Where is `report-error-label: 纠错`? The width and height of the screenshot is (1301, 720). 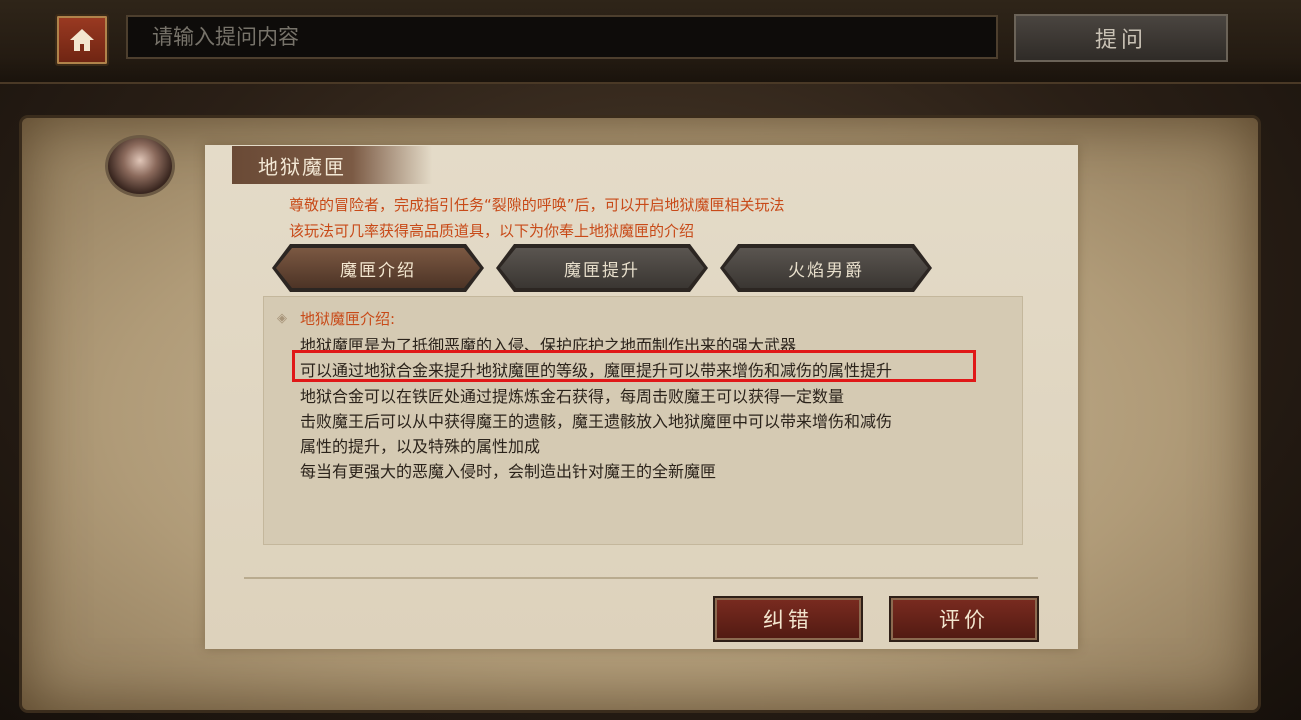 report-error-label: 纠错 is located at coordinates (788, 620).